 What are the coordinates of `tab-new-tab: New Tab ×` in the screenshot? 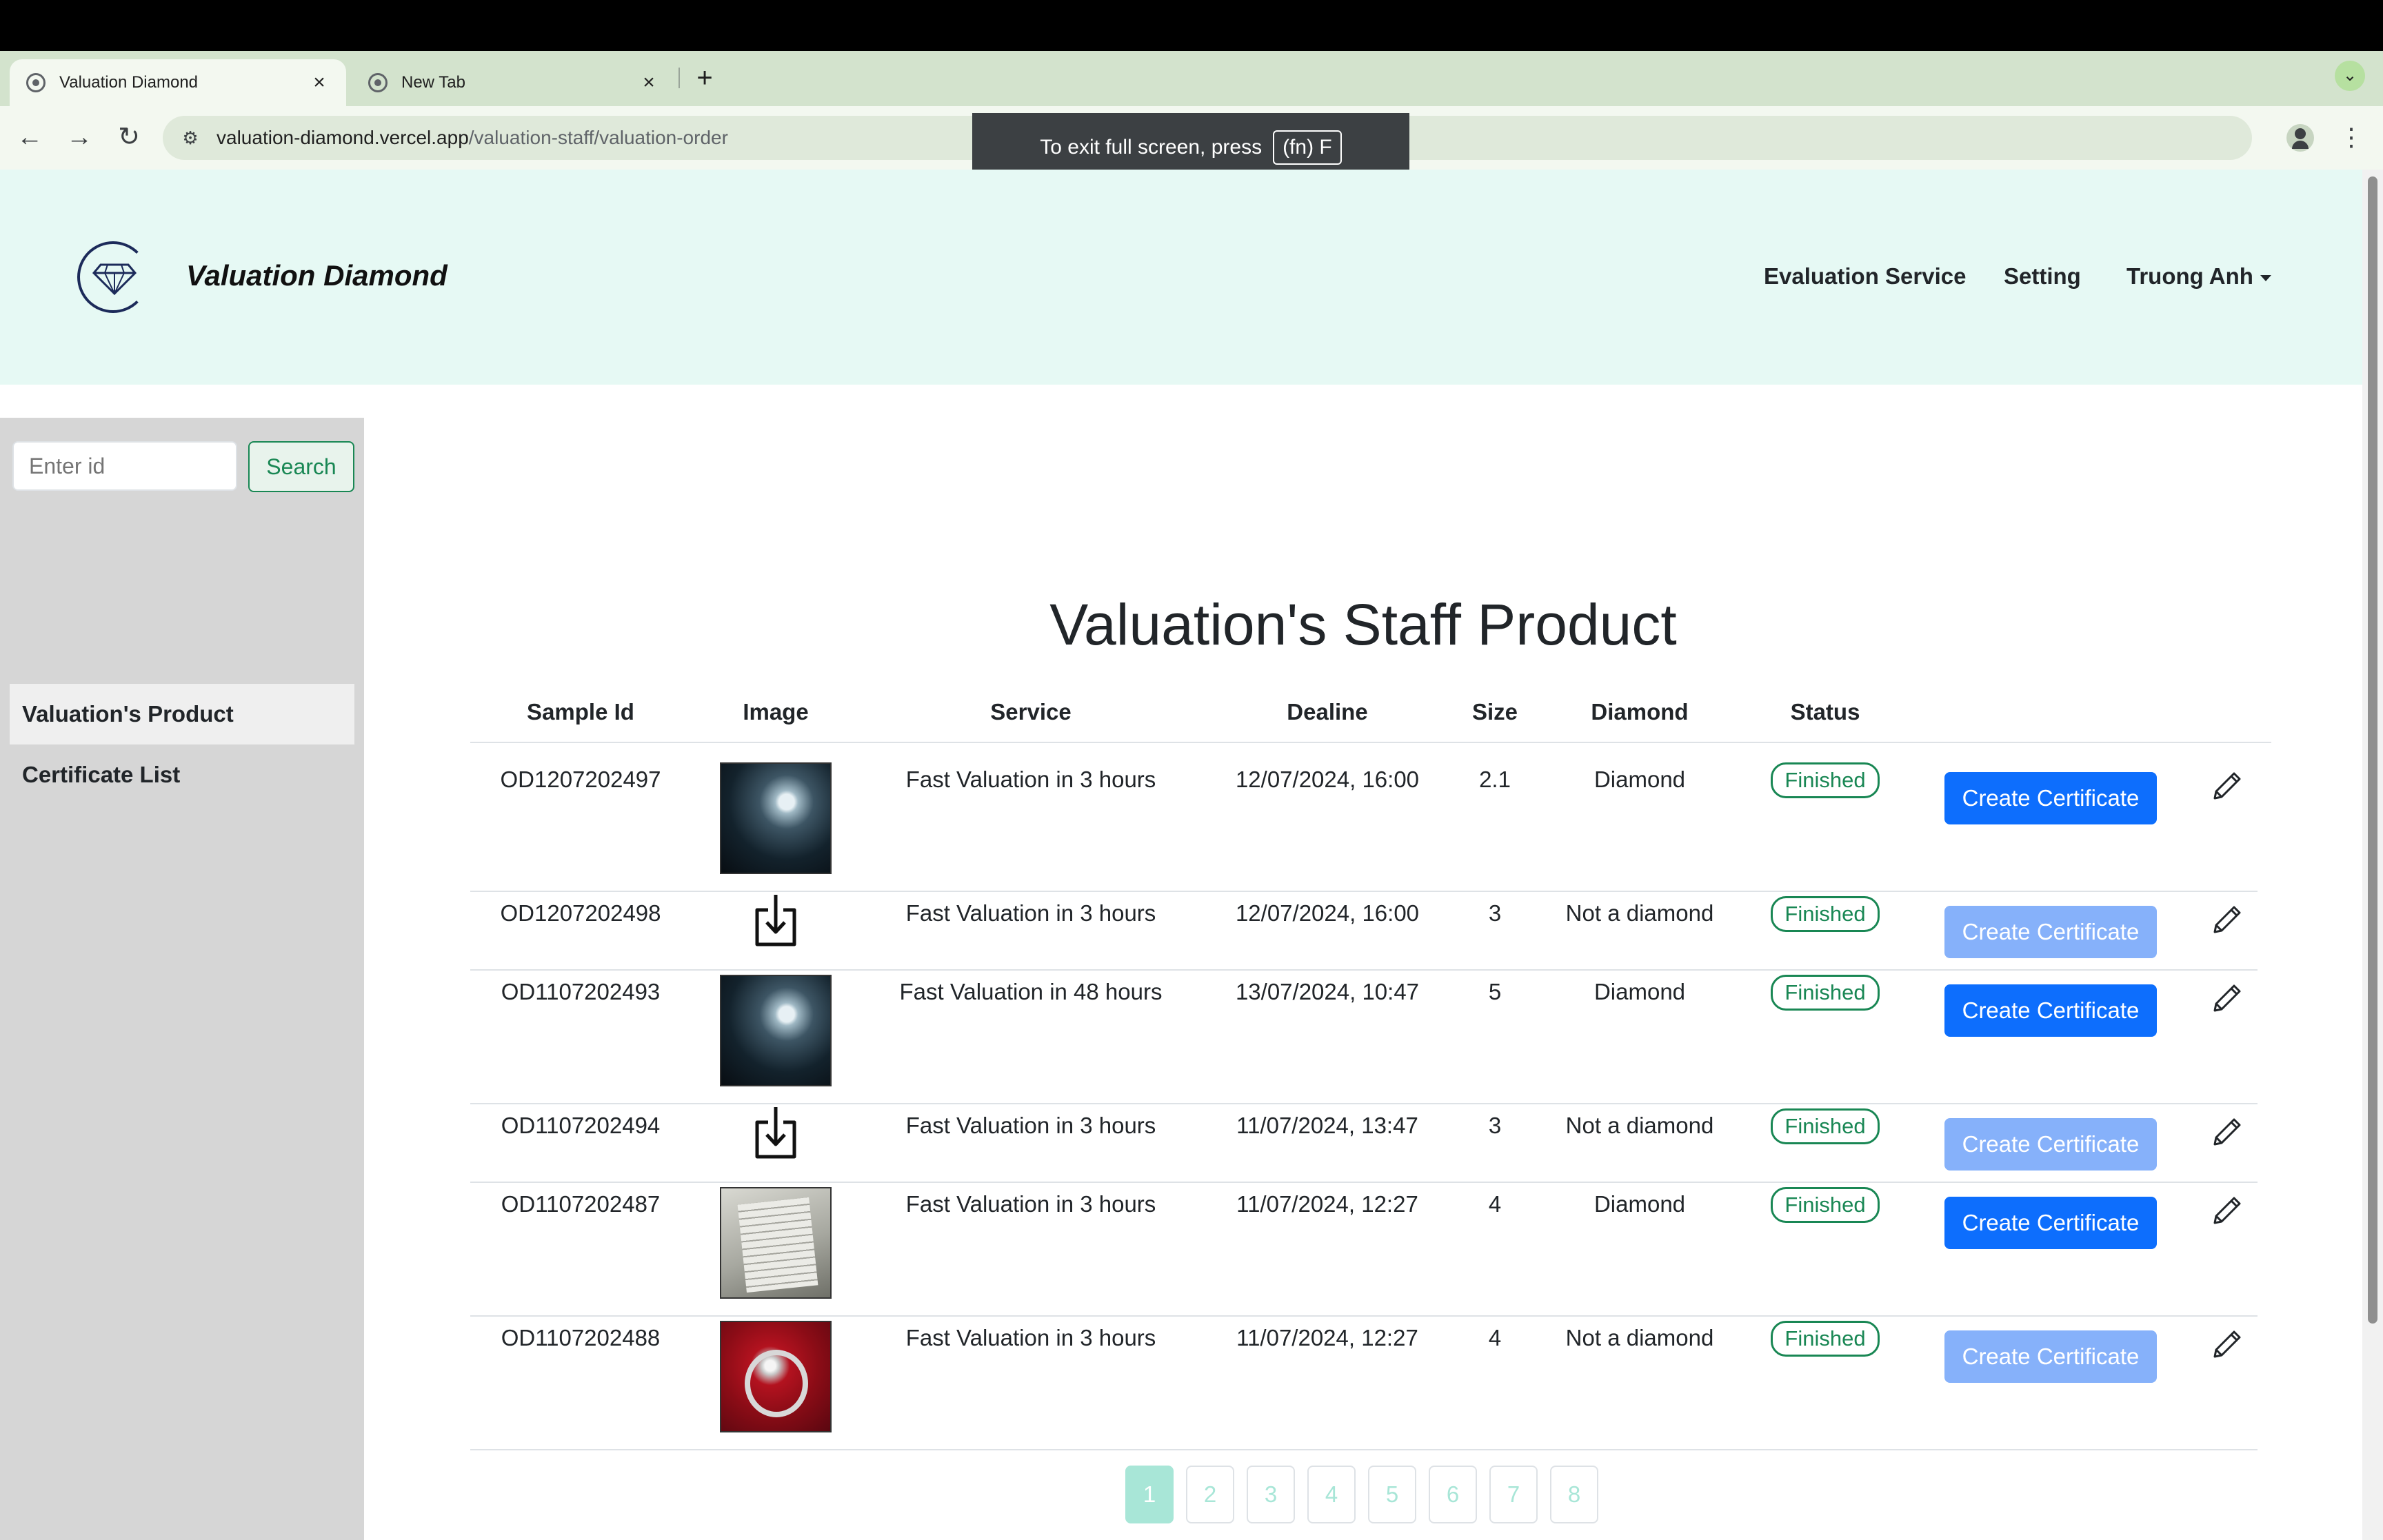 It's located at (514, 83).